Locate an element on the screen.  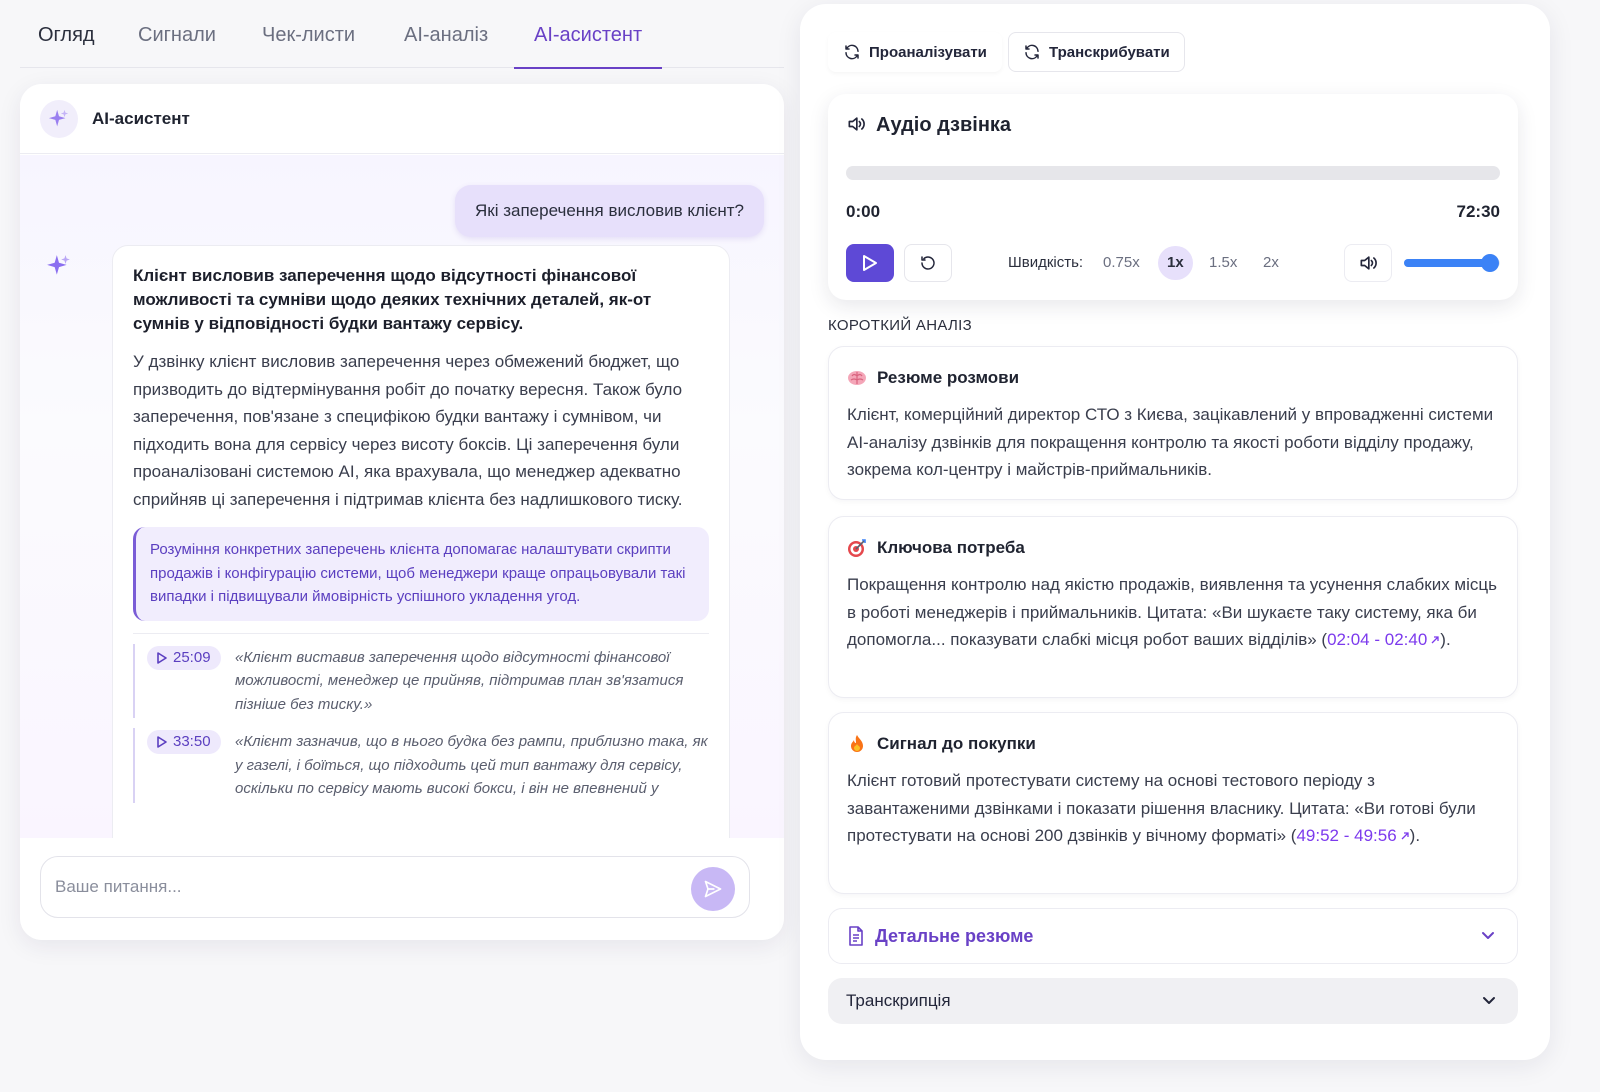
speaker-icon is located at coordinates (856, 126).